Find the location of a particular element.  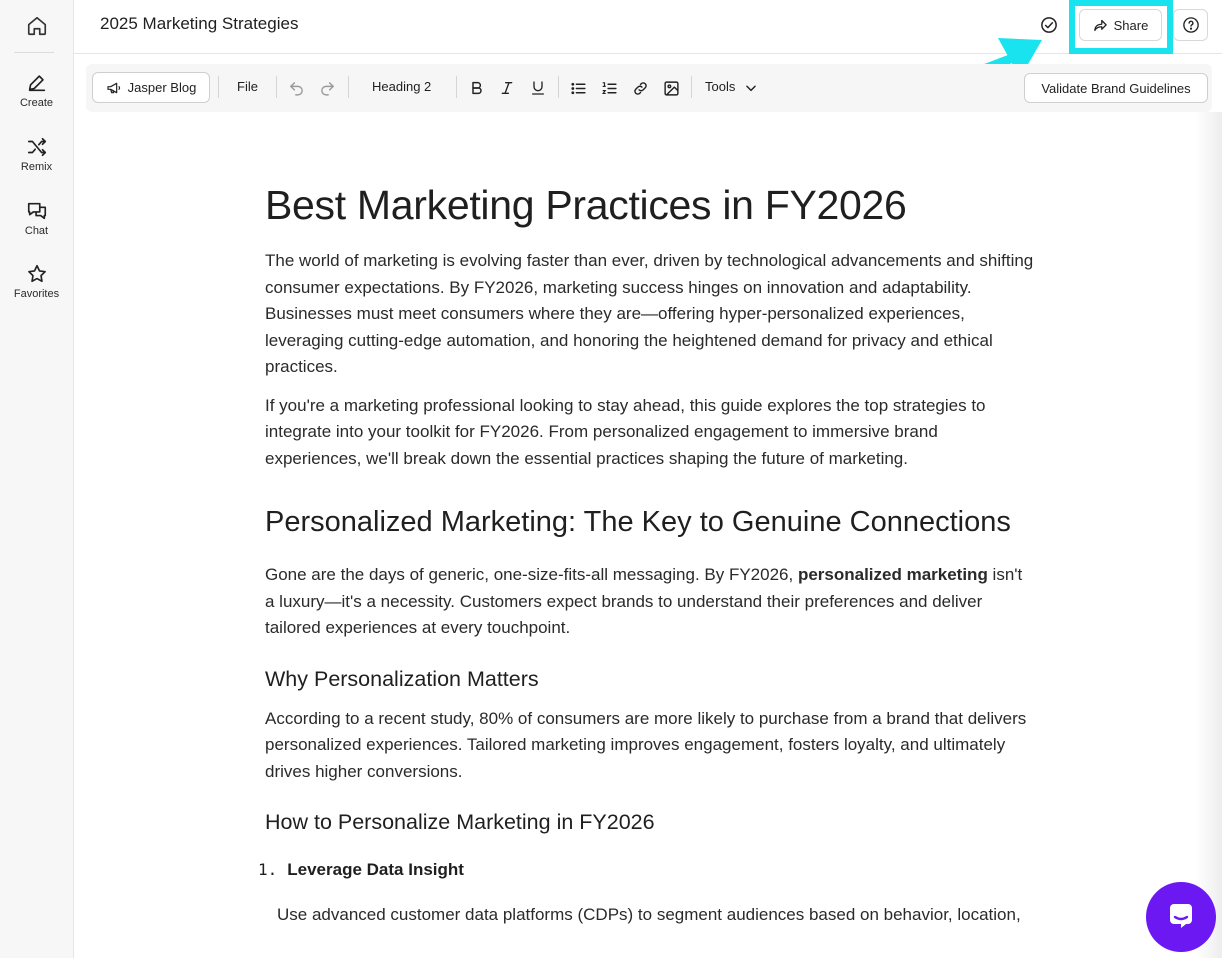

numbered-list-button is located at coordinates (609, 88).